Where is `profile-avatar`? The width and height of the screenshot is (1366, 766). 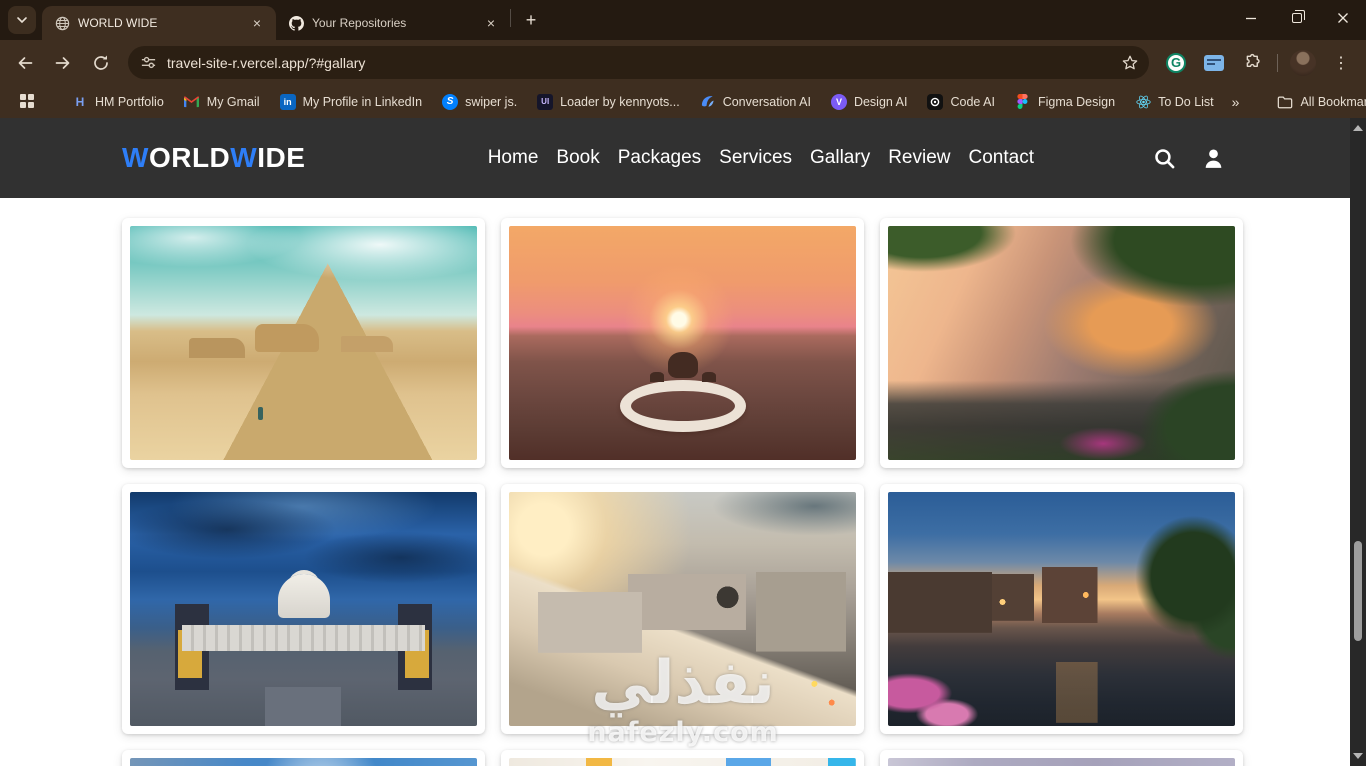 profile-avatar is located at coordinates (1303, 63).